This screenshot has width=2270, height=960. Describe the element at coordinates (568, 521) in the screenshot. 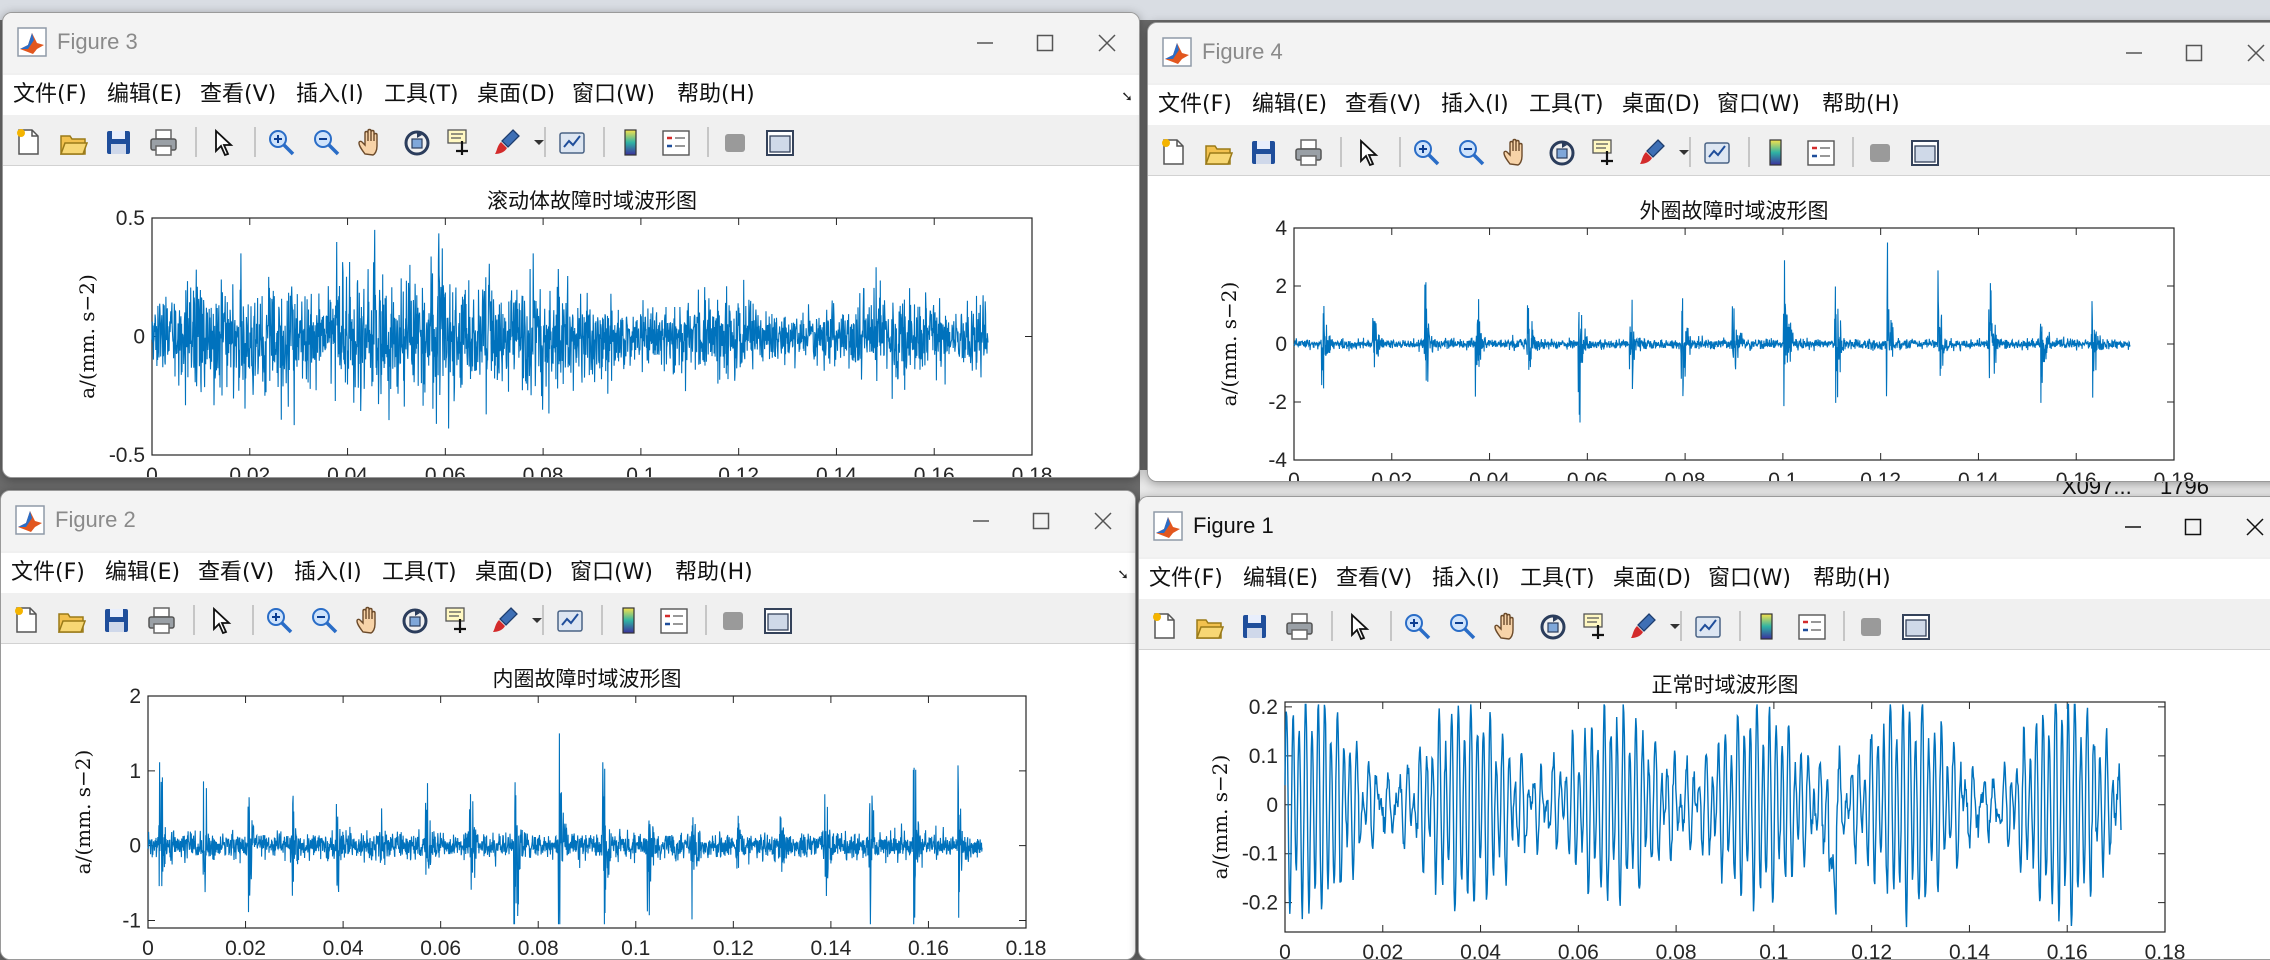

I see `title-bar: Figure 2` at that location.